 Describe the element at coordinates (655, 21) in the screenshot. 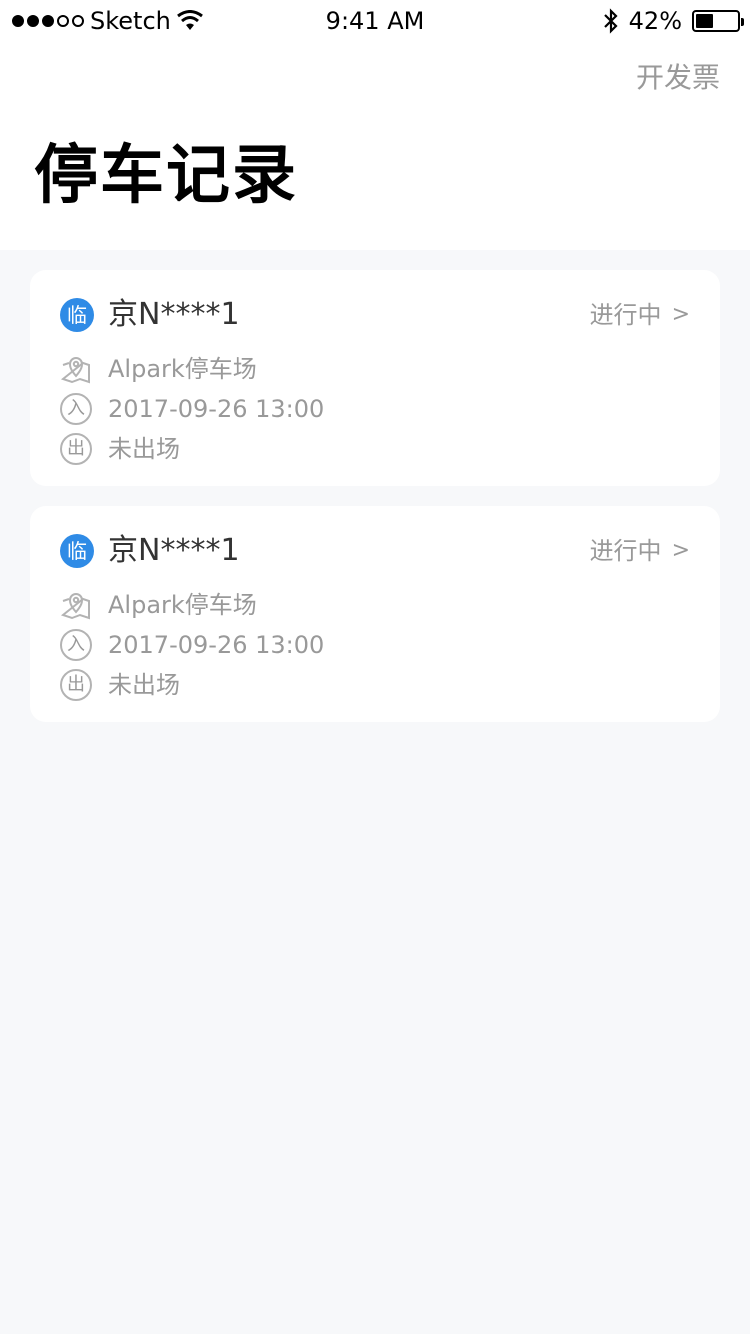

I see `battery-percent: 42%` at that location.